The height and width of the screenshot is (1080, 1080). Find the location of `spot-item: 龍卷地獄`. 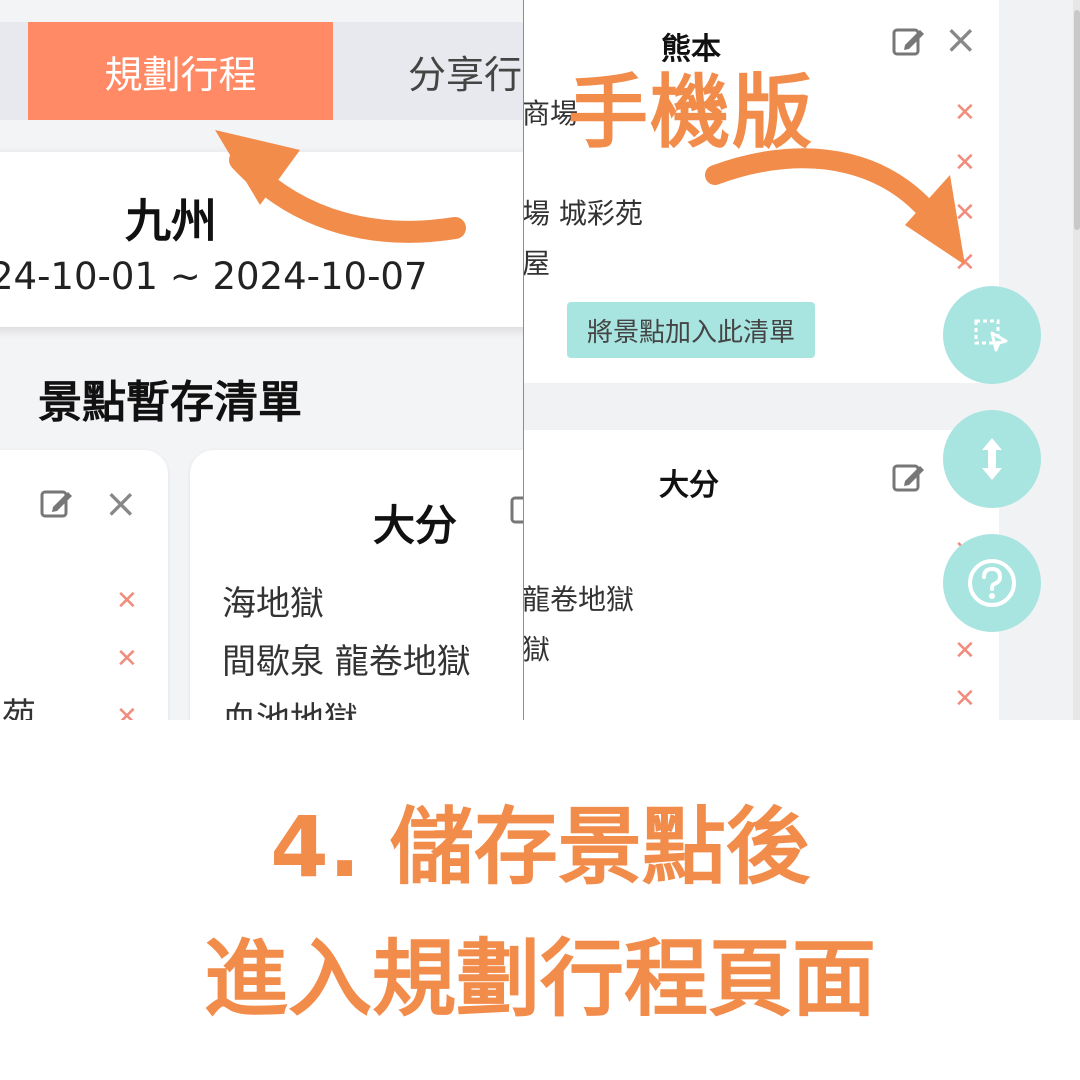

spot-item: 龍卷地獄 is located at coordinates (579, 599).